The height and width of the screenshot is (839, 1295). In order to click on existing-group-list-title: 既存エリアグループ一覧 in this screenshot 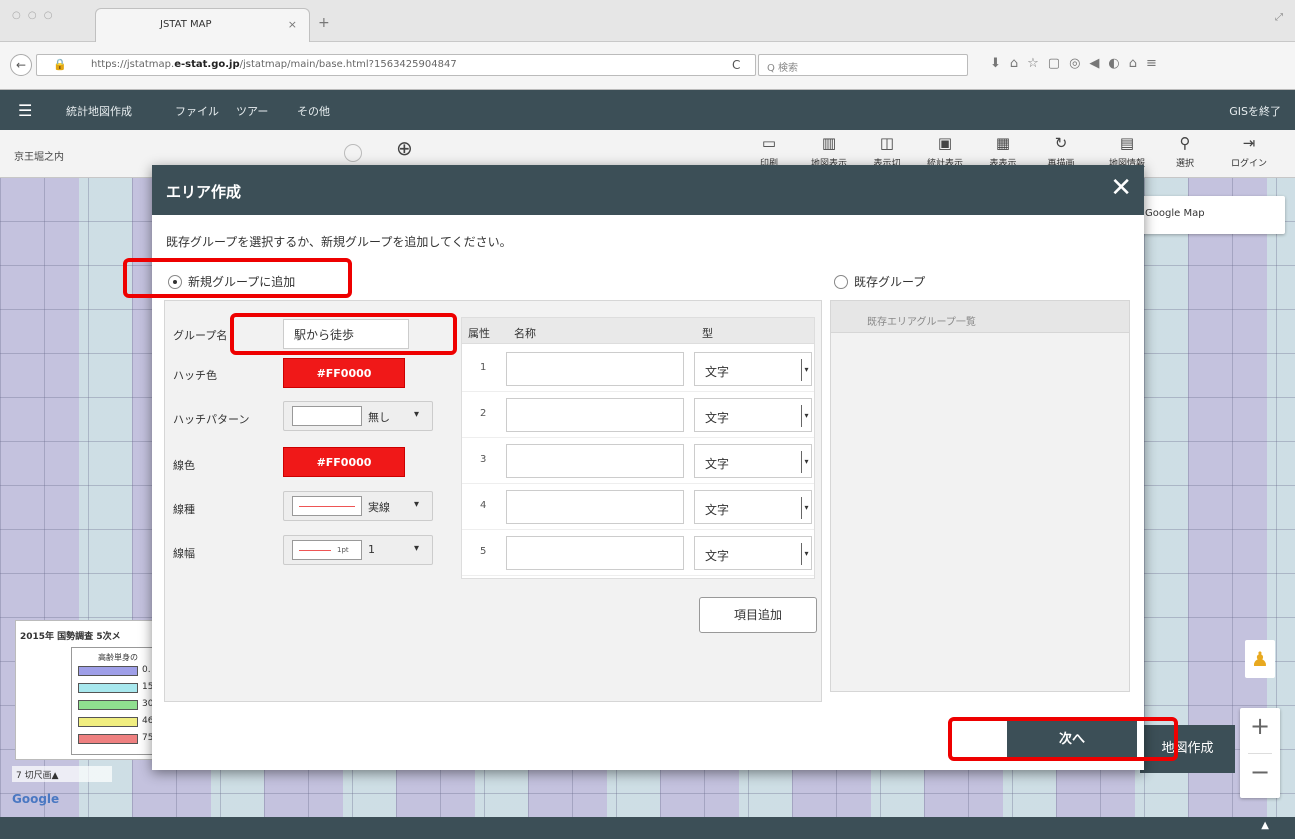, I will do `click(921, 322)`.